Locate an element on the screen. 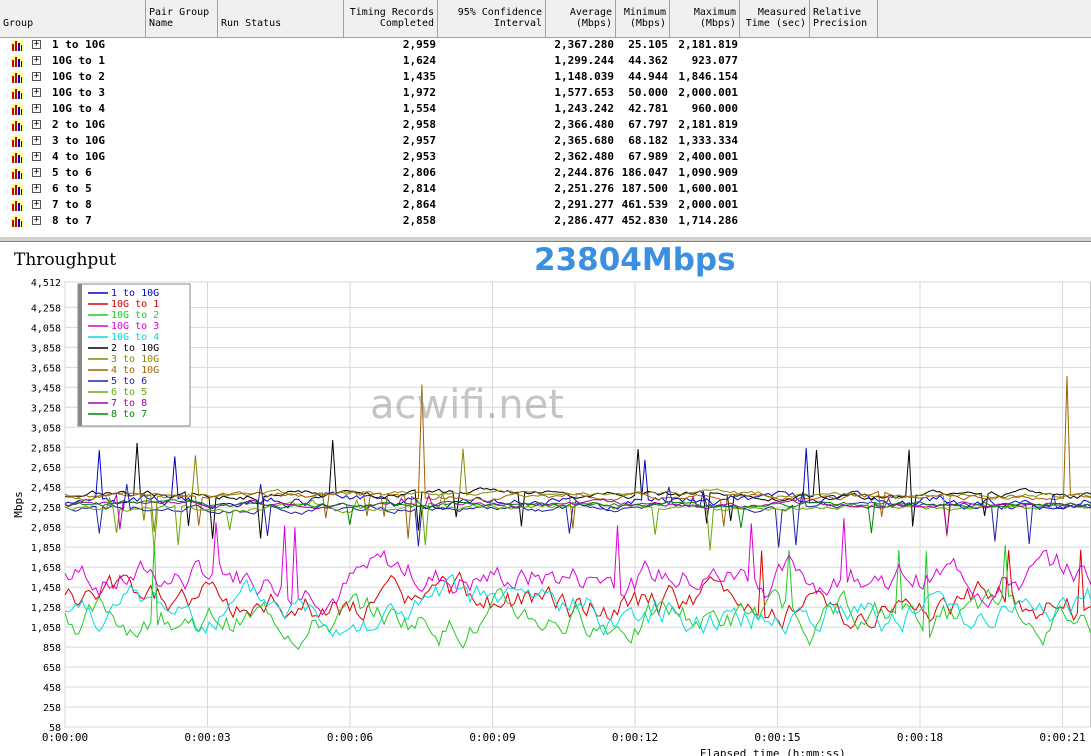  row-average: 2,251.276 is located at coordinates (584, 188).